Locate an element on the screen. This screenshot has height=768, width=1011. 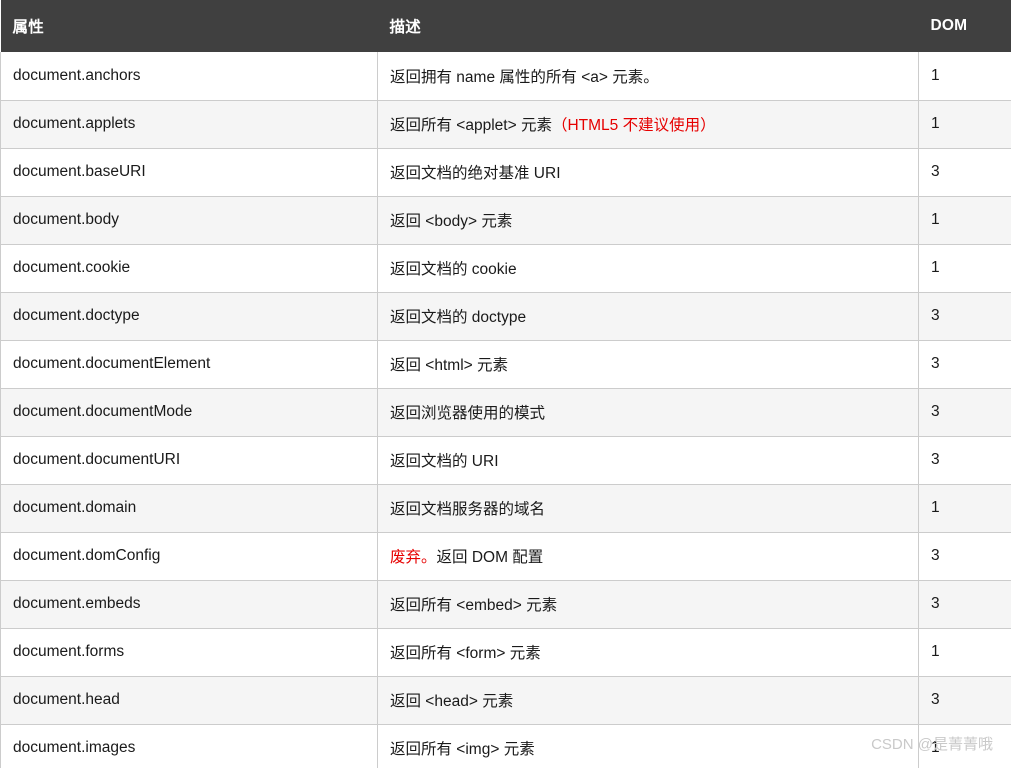
table-row: document.body 返回 <body> 元素 1 is located at coordinates (505, 220).